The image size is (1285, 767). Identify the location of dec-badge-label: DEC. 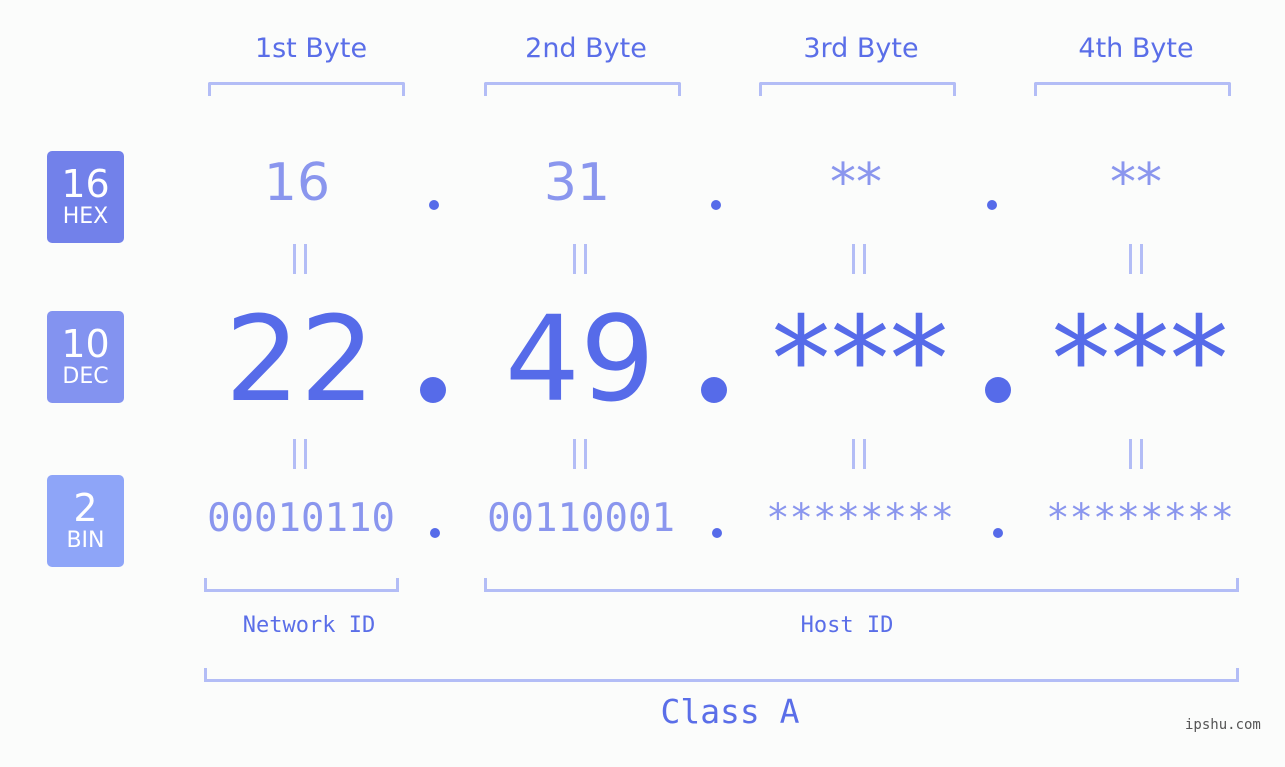
(85, 376).